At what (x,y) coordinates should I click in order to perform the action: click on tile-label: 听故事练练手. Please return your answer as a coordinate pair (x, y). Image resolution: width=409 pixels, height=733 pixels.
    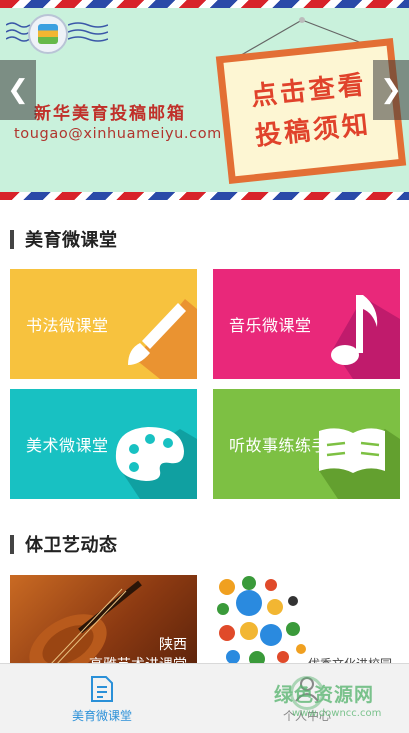
    Looking at the image, I should click on (279, 445).